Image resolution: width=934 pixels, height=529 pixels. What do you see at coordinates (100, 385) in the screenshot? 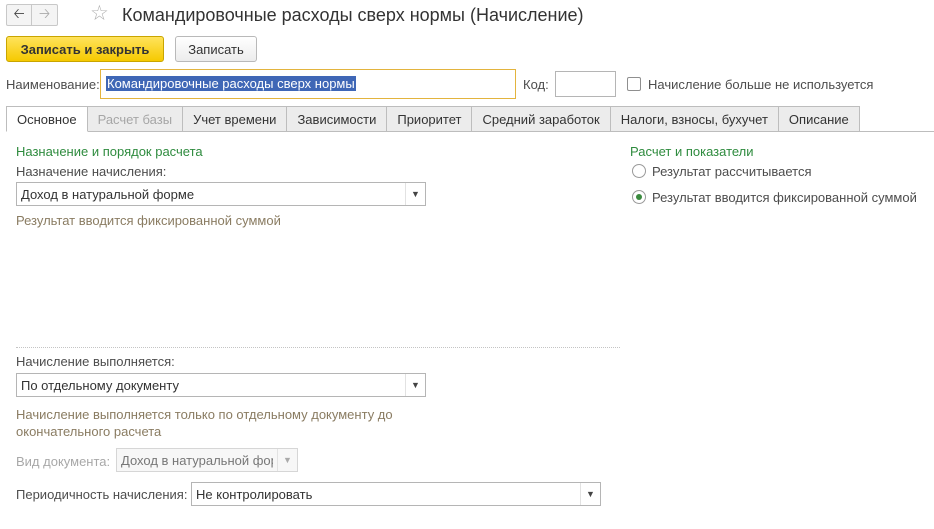
I see `execution-select-value: По отдельному документу` at bounding box center [100, 385].